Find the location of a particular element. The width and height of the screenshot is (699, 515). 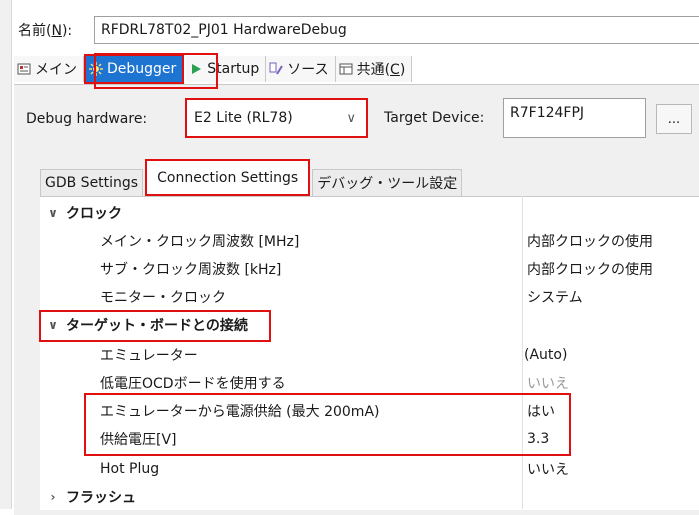

tab-source-label: ソース is located at coordinates (308, 70).